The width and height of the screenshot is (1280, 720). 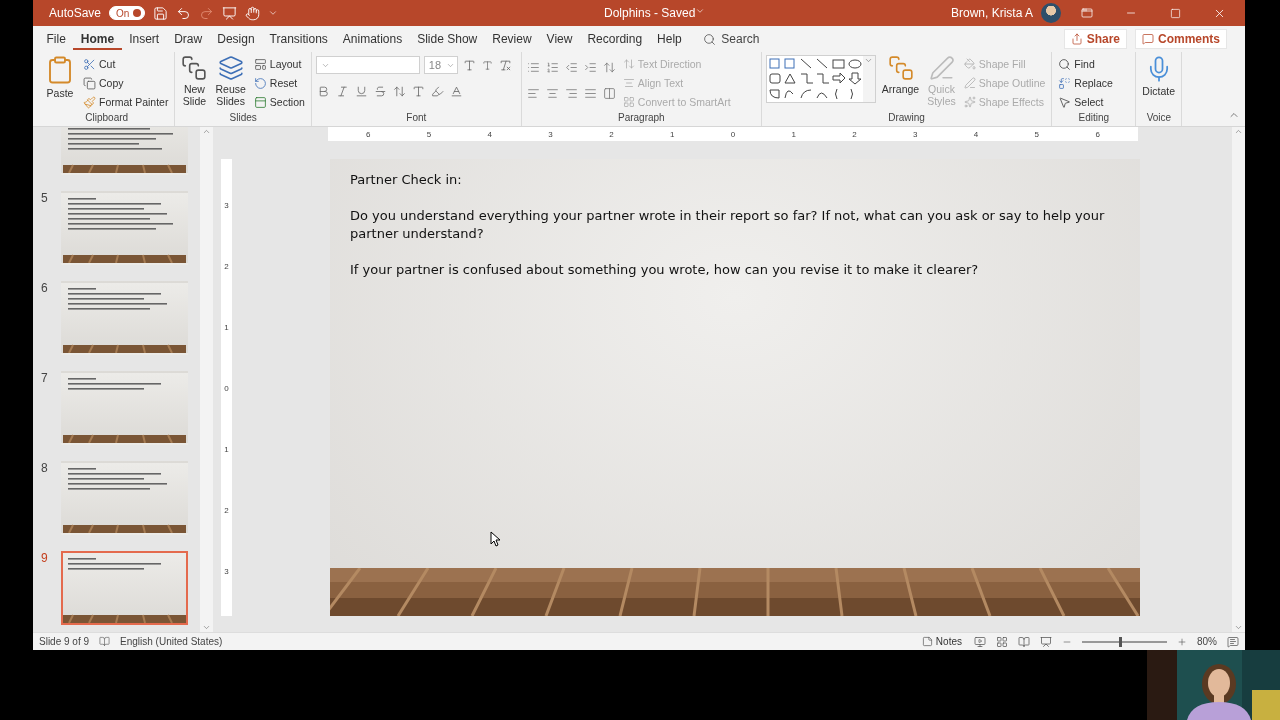 I want to click on zoom-level: 80%, so click(x=1207, y=641).